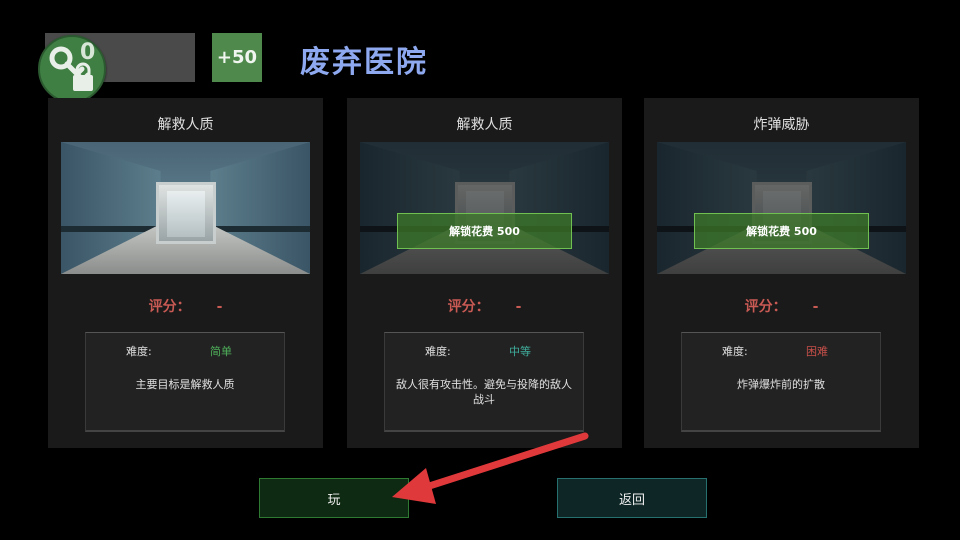 The image size is (960, 540). Describe the element at coordinates (88, 52) in the screenshot. I see `key-count: 0` at that location.